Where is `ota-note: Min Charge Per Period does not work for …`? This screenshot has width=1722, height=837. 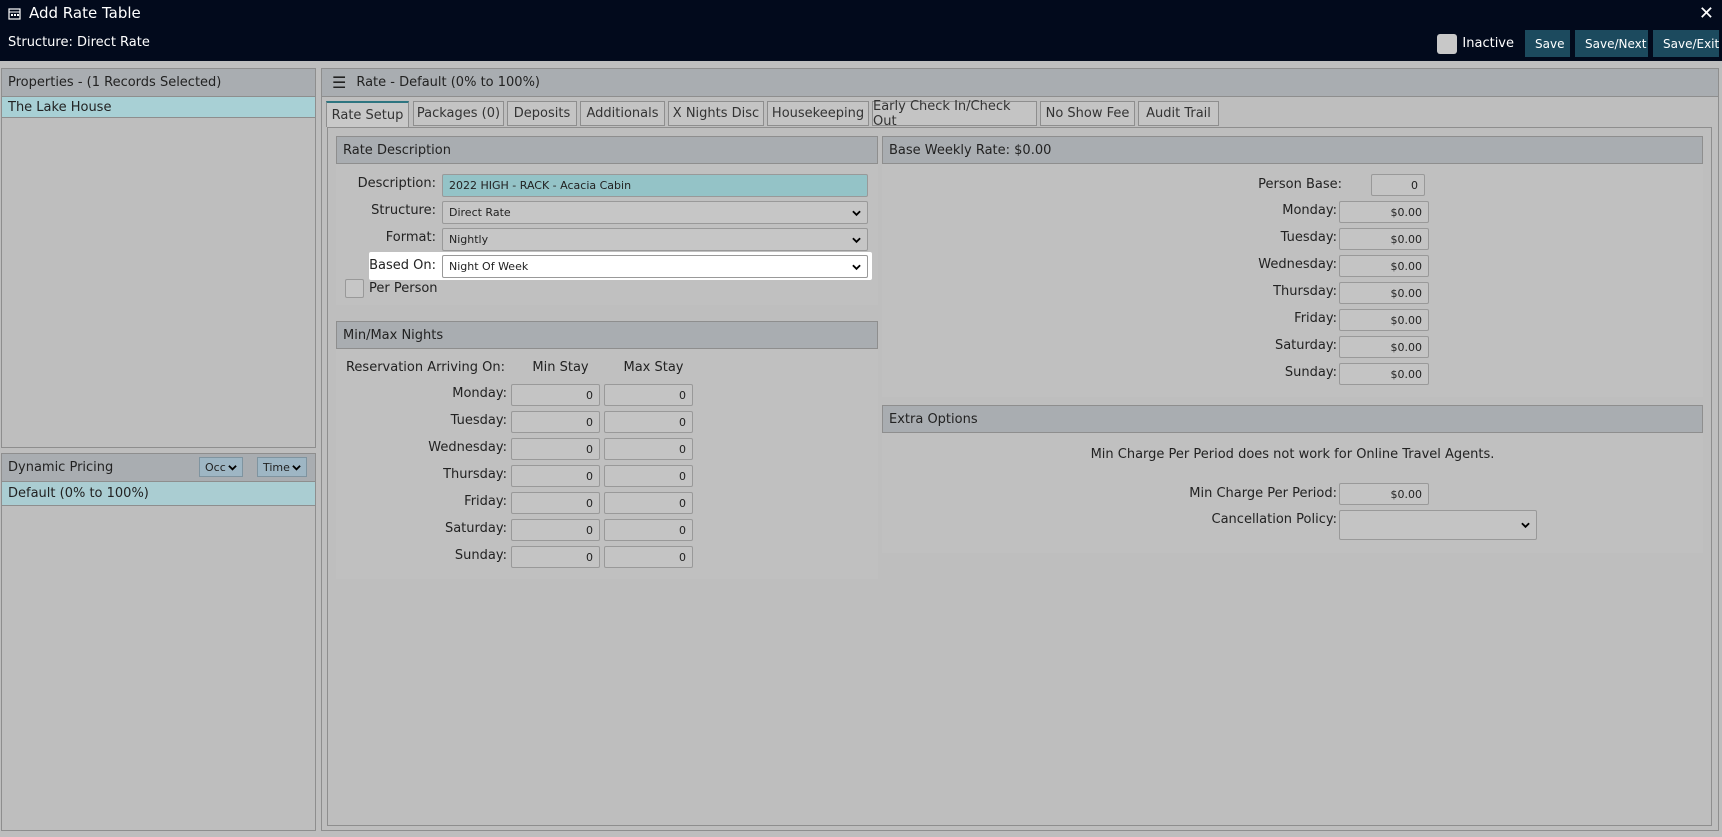
ota-note: Min Charge Per Period does not work for … is located at coordinates (1292, 454).